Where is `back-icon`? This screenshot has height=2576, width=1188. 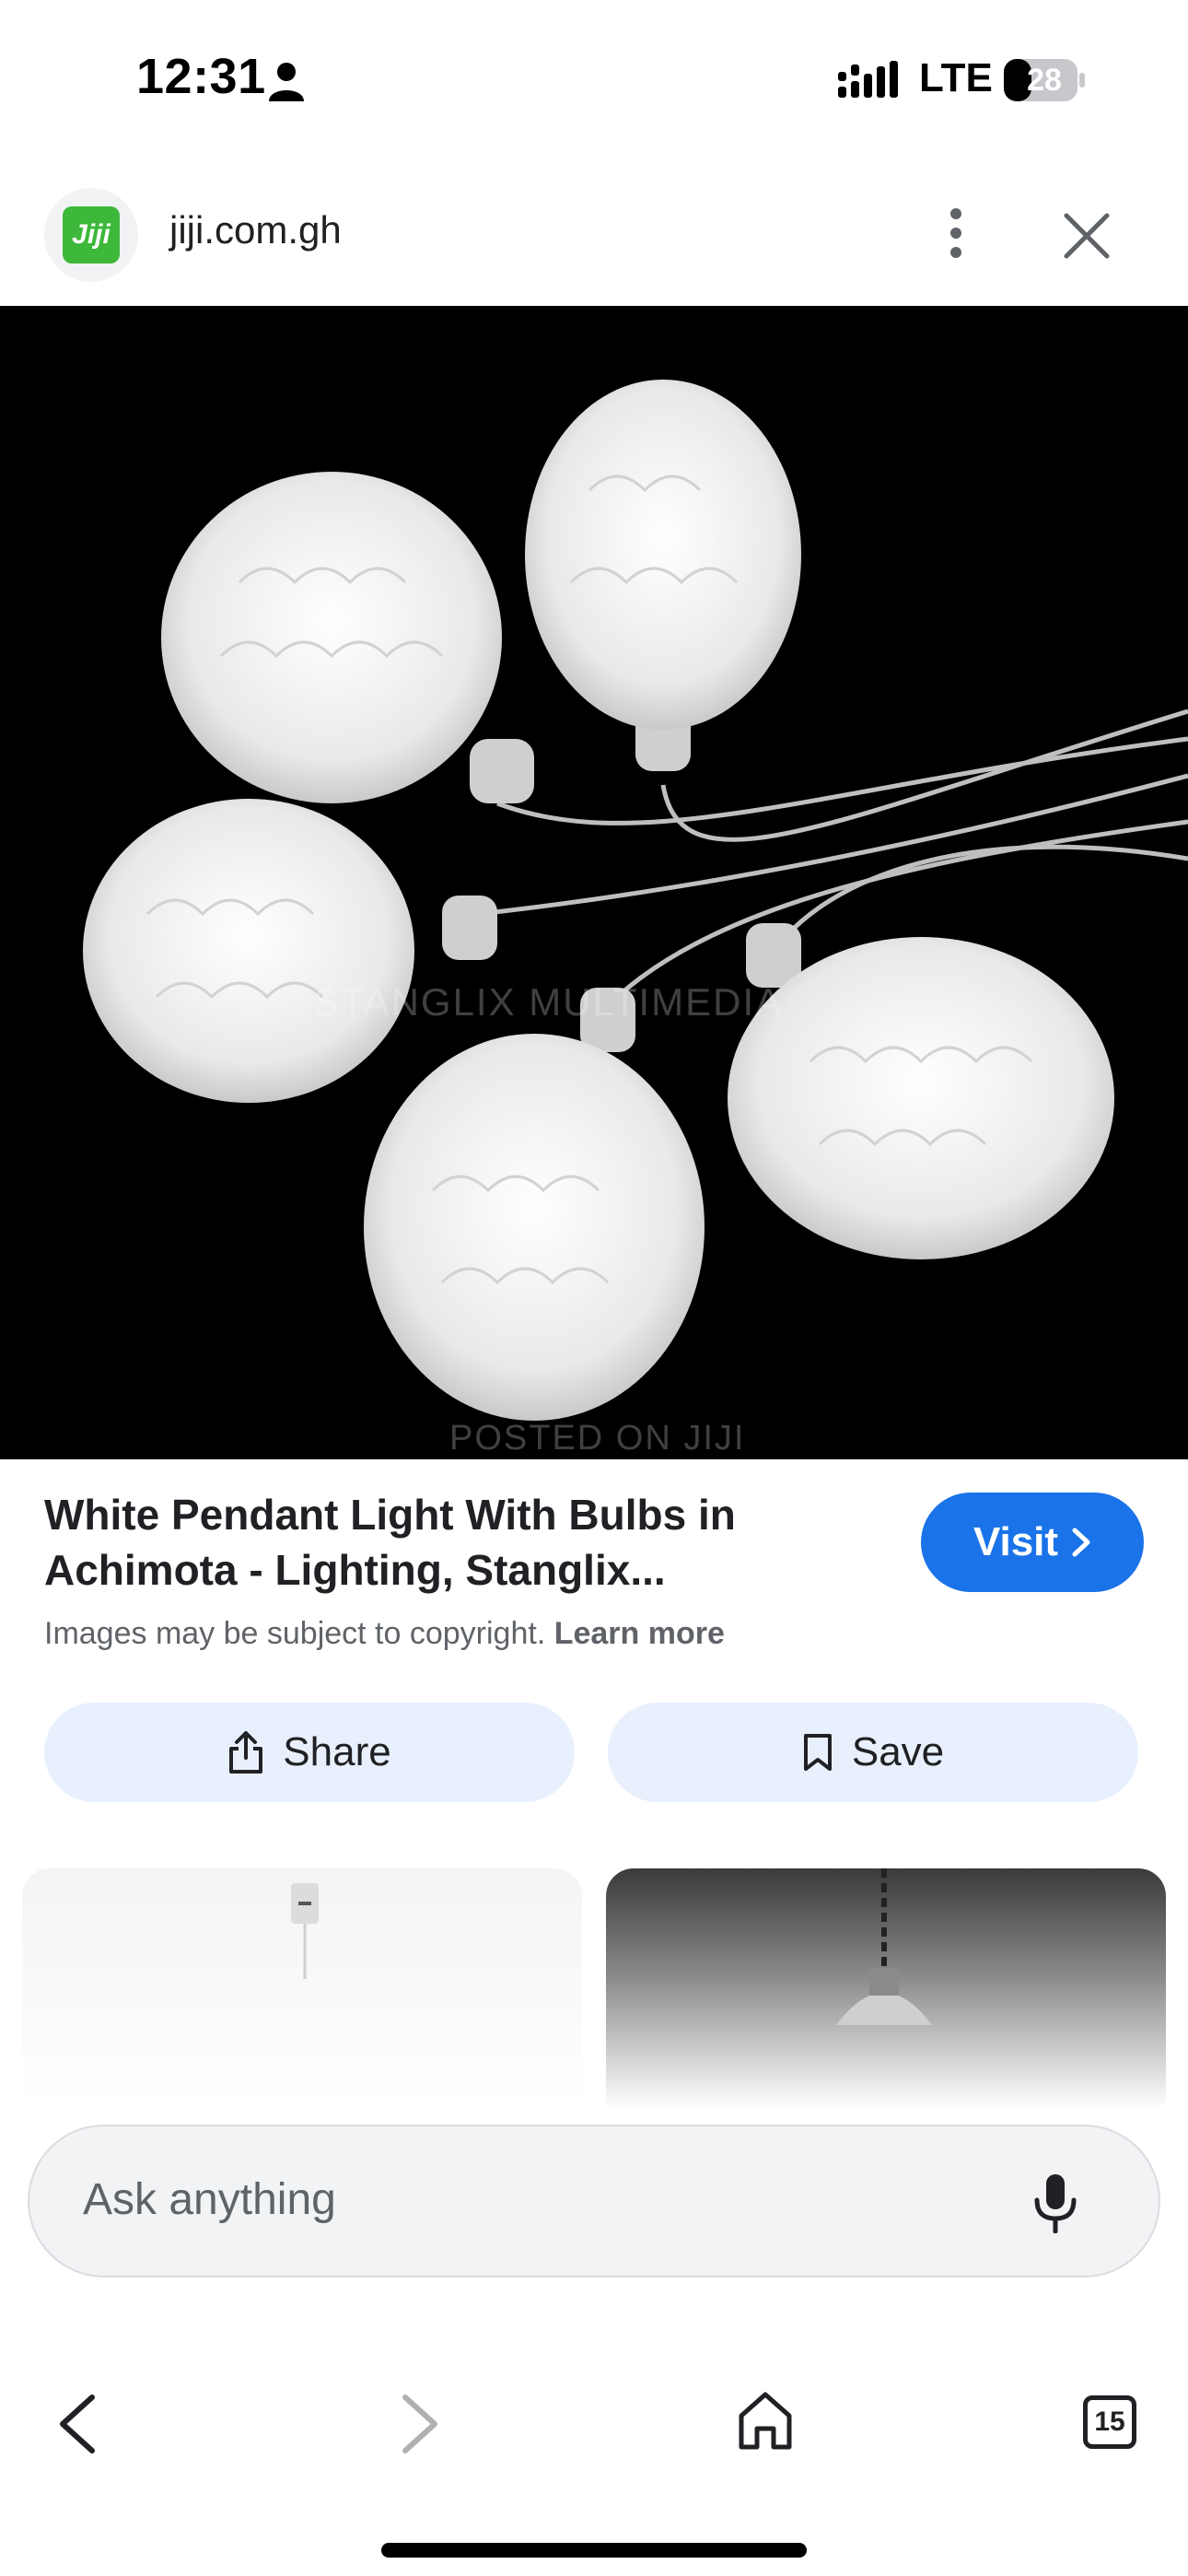
back-icon is located at coordinates (77, 2424).